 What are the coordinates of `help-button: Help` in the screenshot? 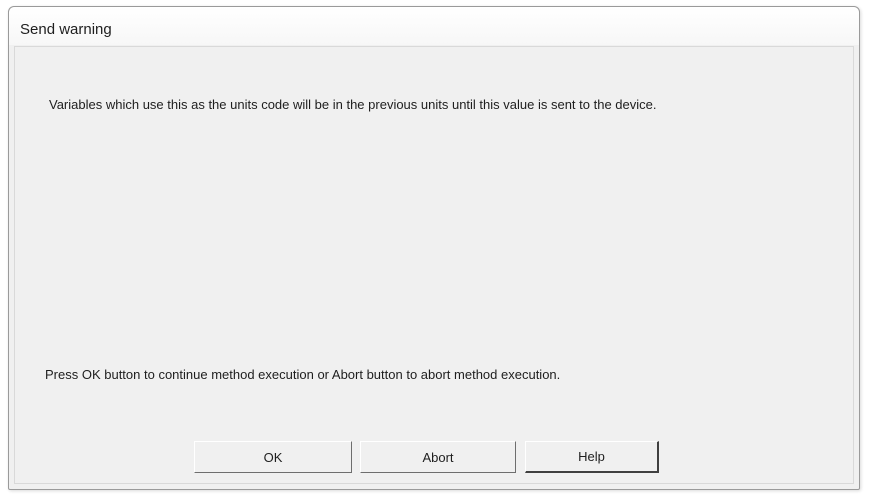 It's located at (592, 457).